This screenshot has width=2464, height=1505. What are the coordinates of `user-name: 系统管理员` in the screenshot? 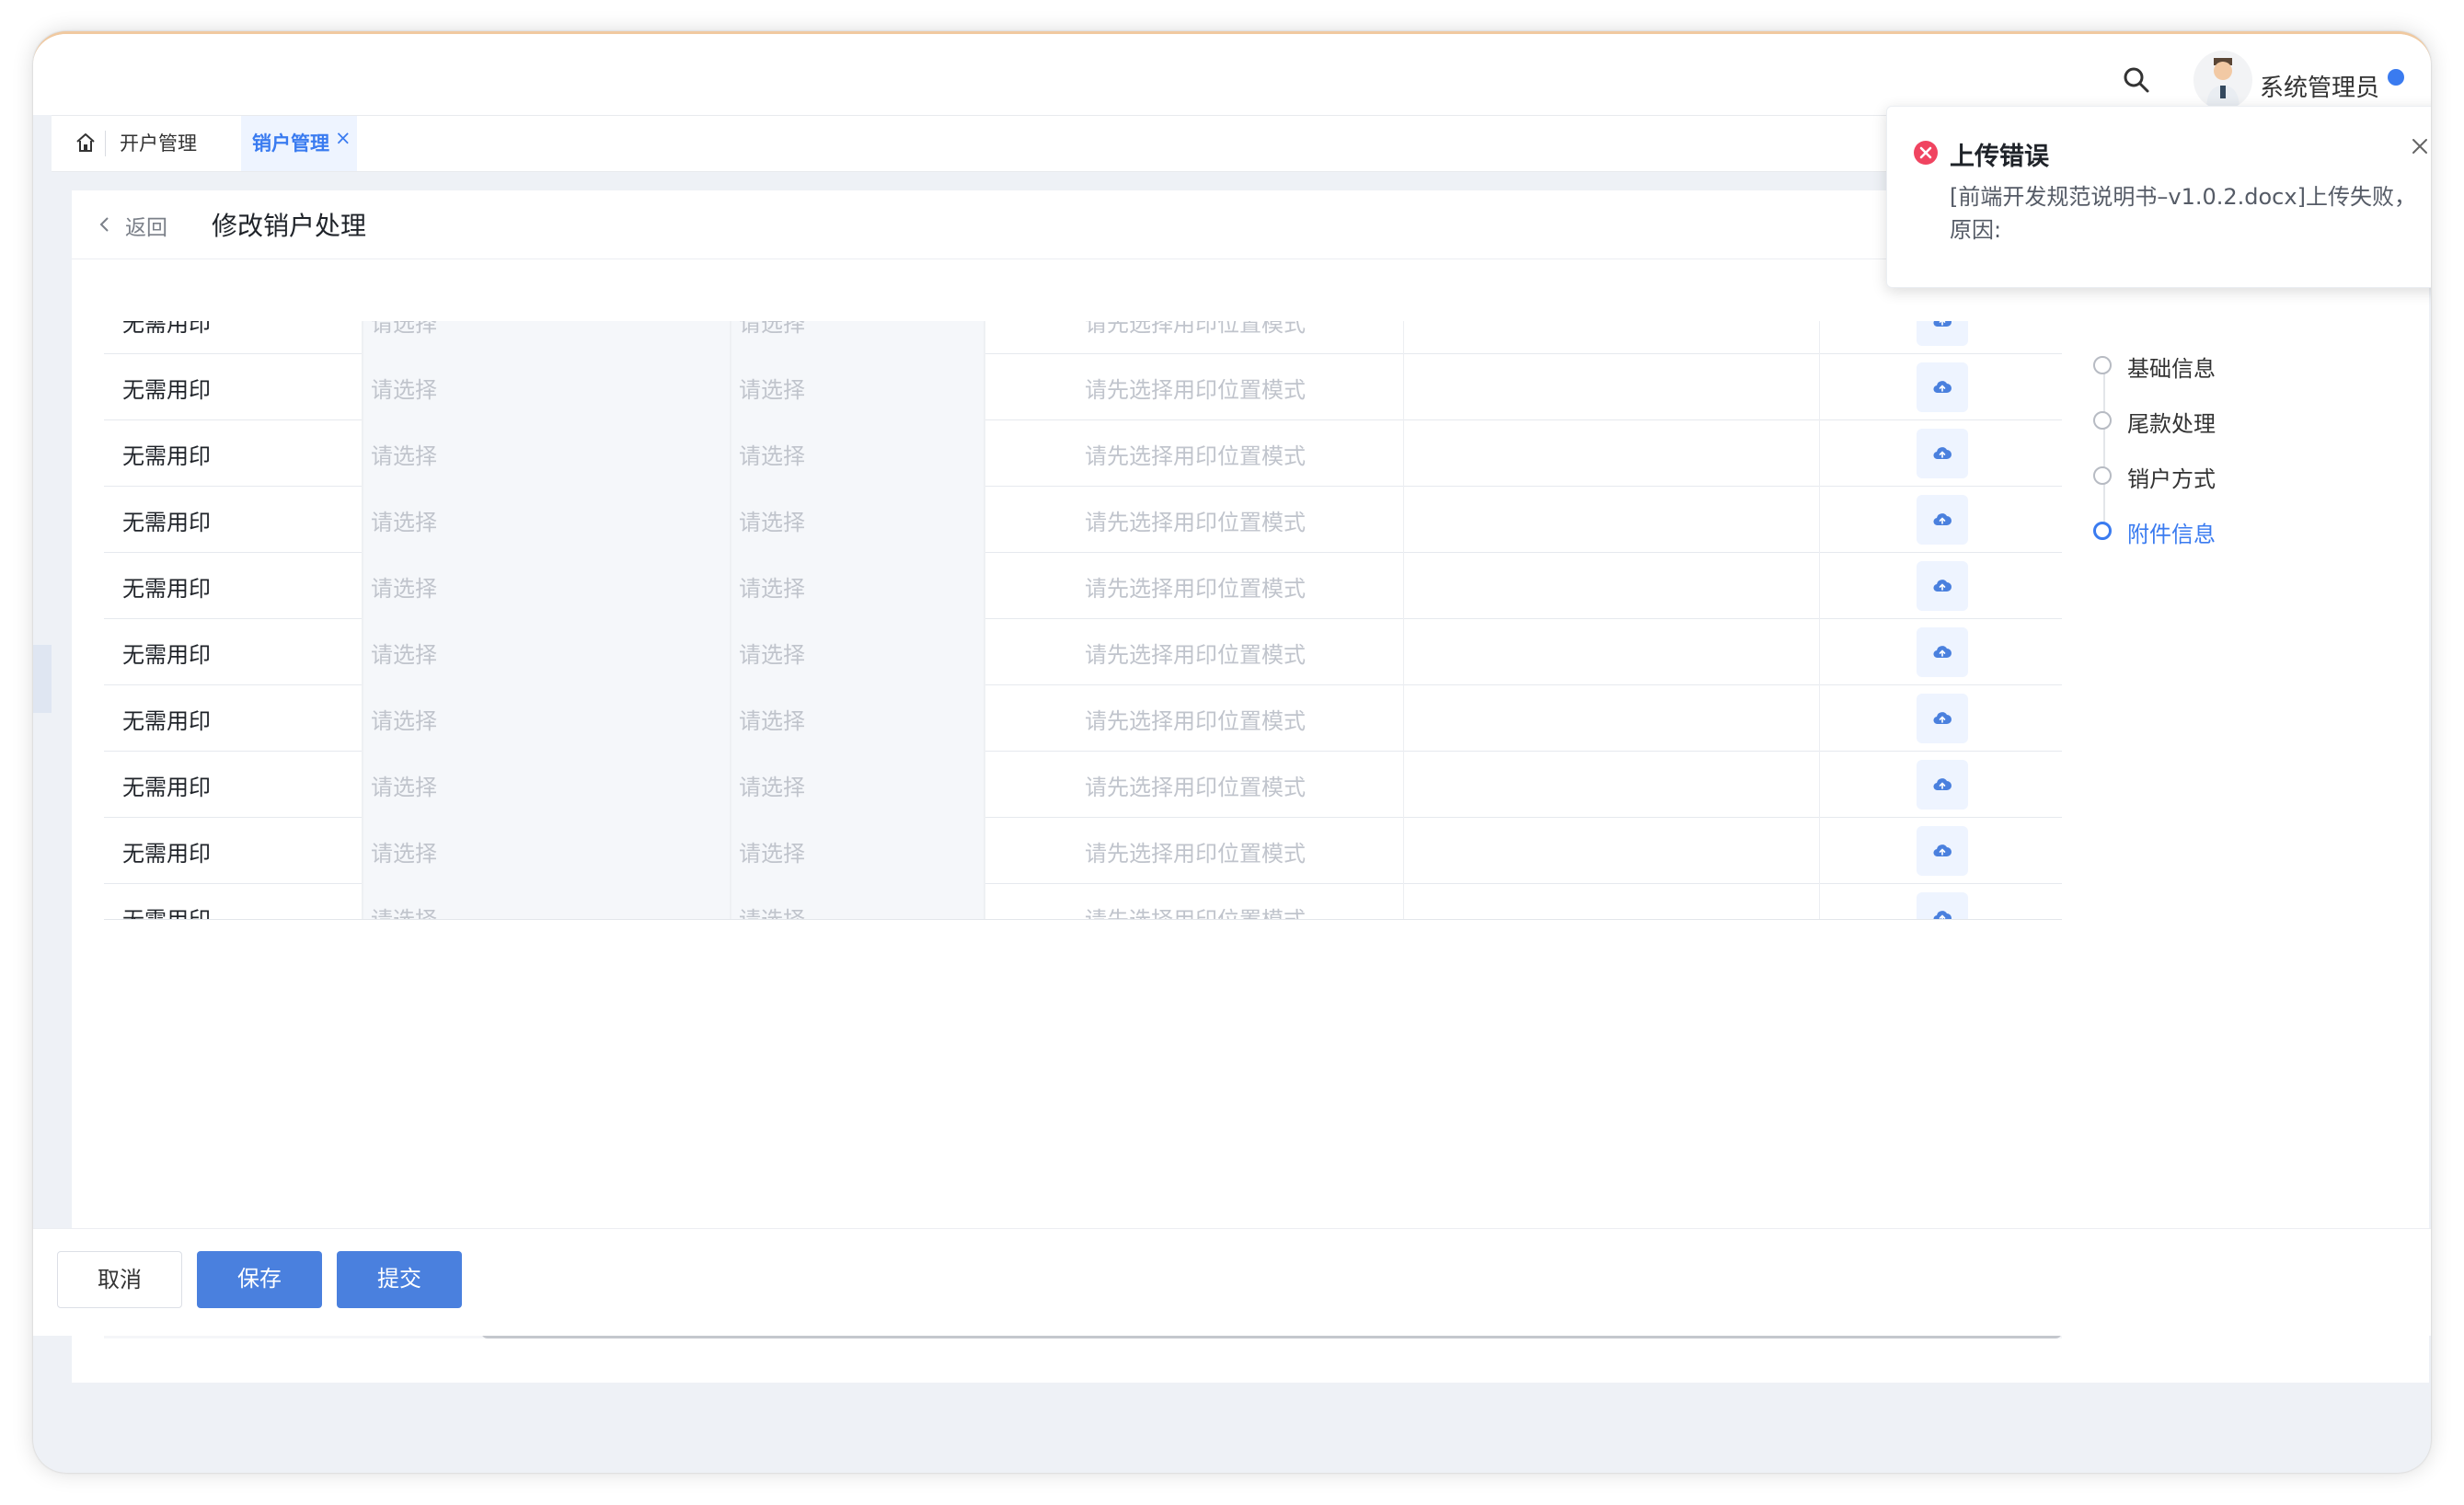 It's located at (2319, 86).